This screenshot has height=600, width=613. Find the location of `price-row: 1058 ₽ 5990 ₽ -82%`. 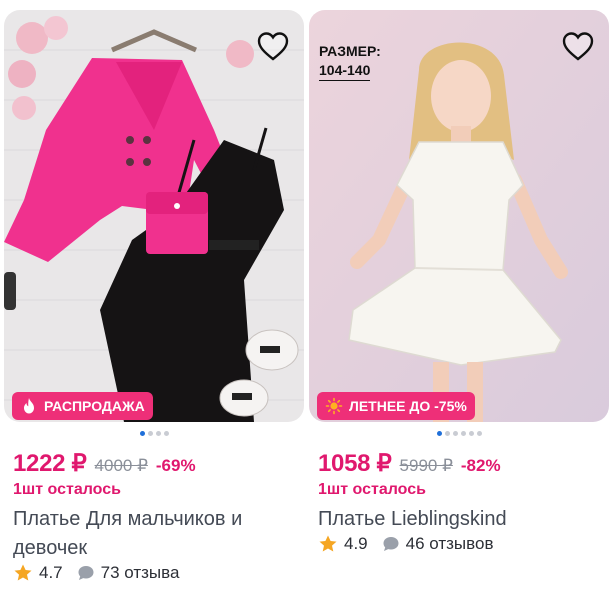

price-row: 1058 ₽ 5990 ₽ -82% is located at coordinates (409, 463).